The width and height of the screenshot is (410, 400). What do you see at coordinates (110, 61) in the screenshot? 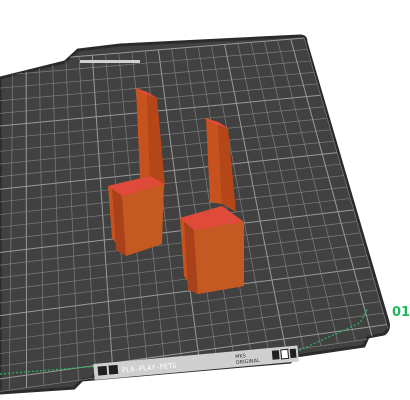
I see `bed-notch` at bounding box center [110, 61].